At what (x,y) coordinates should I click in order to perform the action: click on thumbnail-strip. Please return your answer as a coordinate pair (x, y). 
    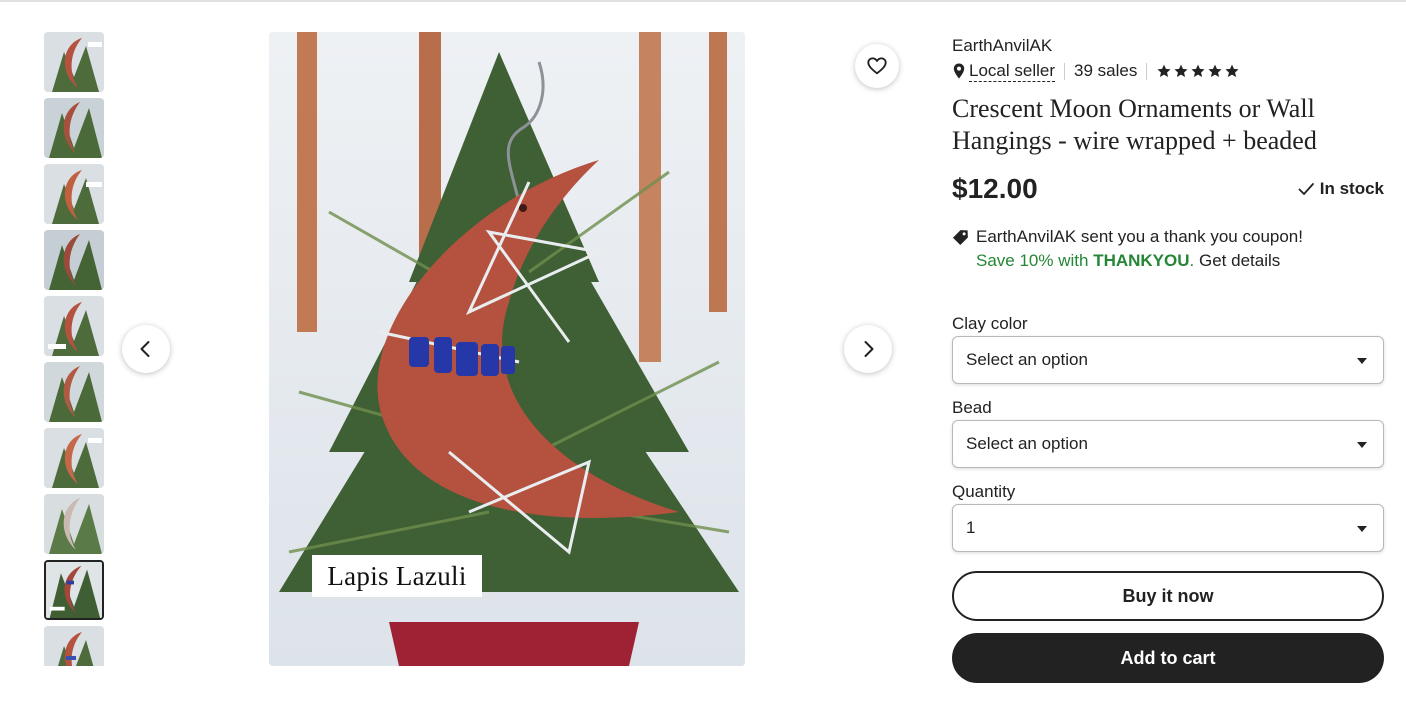
    Looking at the image, I should click on (74, 349).